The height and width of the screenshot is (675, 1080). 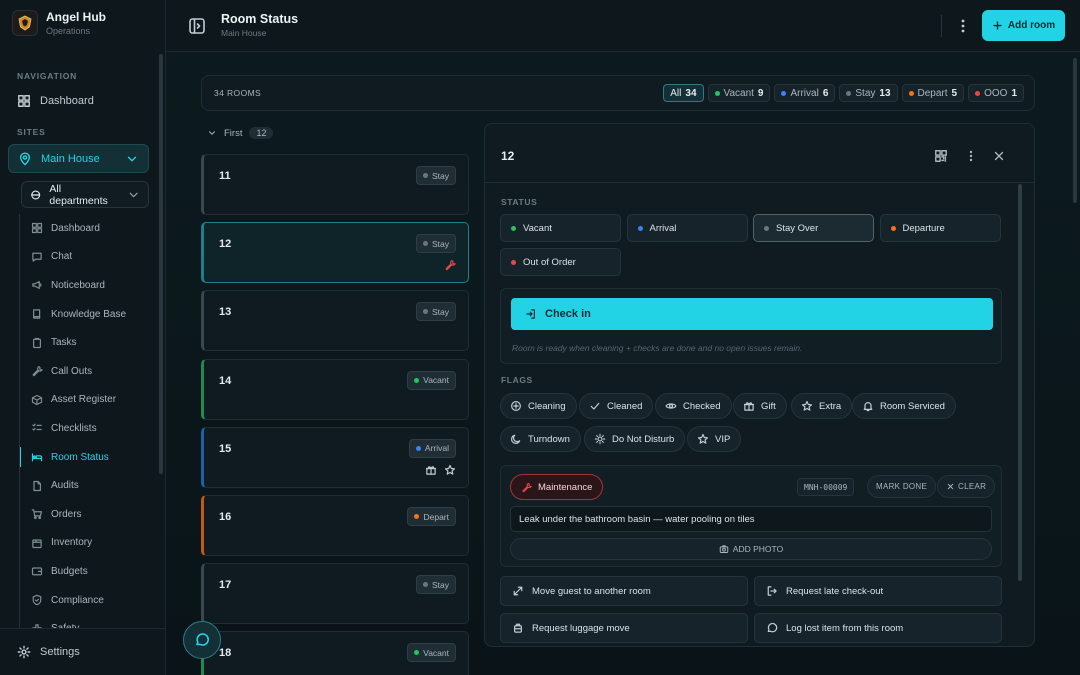 I want to click on more-menu-button, so click(x=963, y=26).